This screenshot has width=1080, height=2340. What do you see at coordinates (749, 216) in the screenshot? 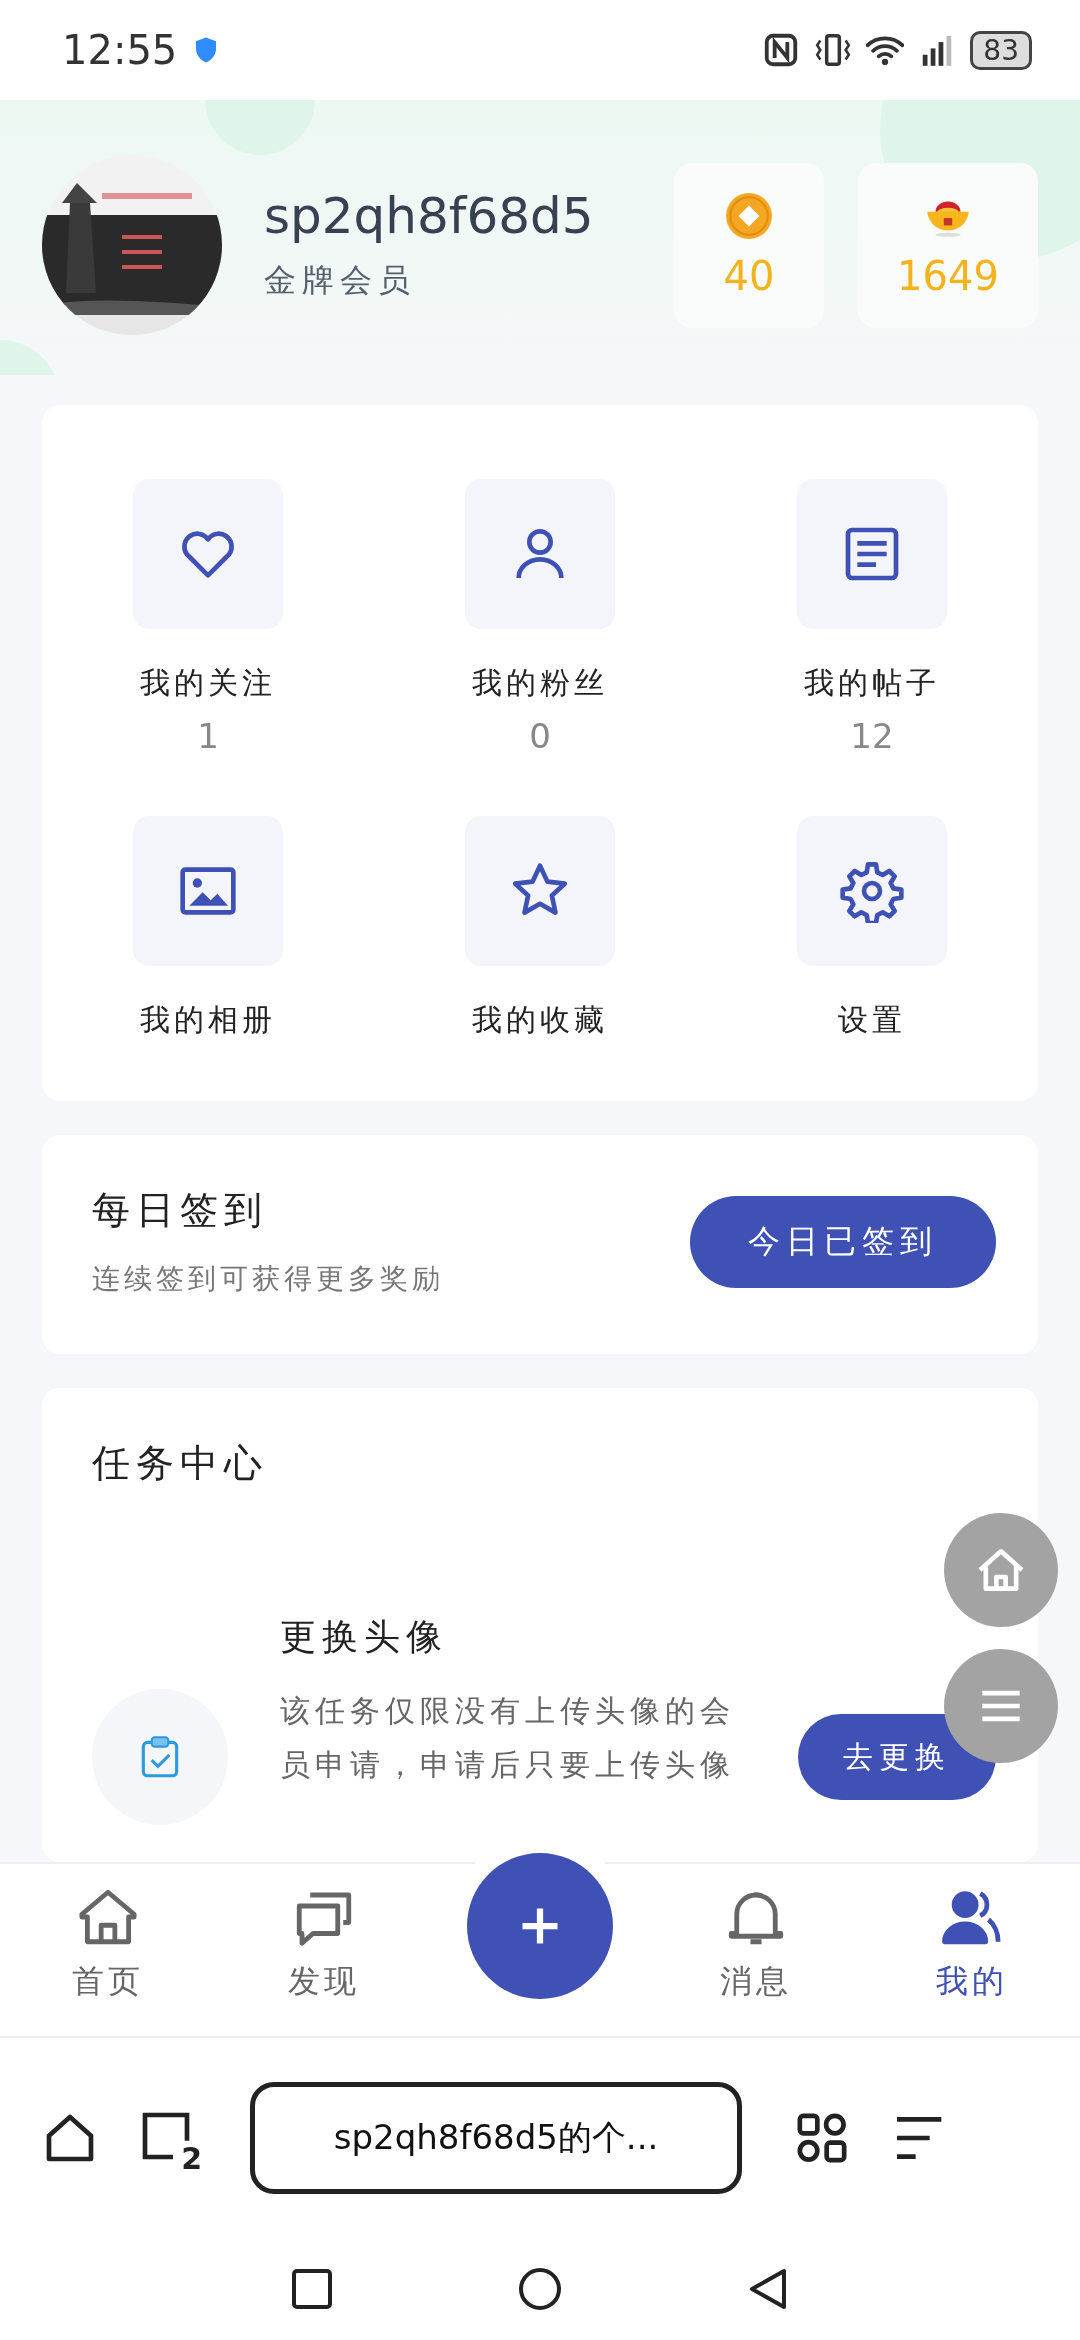
I see `coin-icon` at bounding box center [749, 216].